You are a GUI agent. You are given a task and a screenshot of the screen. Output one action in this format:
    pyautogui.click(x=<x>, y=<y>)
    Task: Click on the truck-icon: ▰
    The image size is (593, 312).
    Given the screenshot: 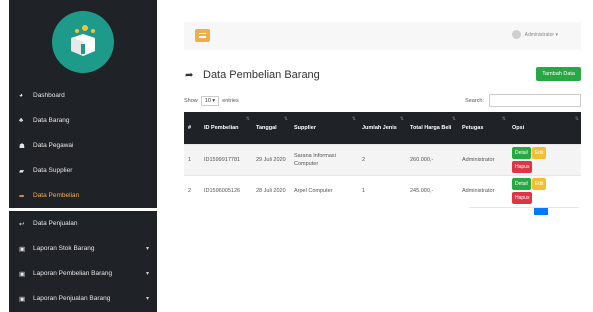 What is the action you would take?
    pyautogui.click(x=21, y=171)
    